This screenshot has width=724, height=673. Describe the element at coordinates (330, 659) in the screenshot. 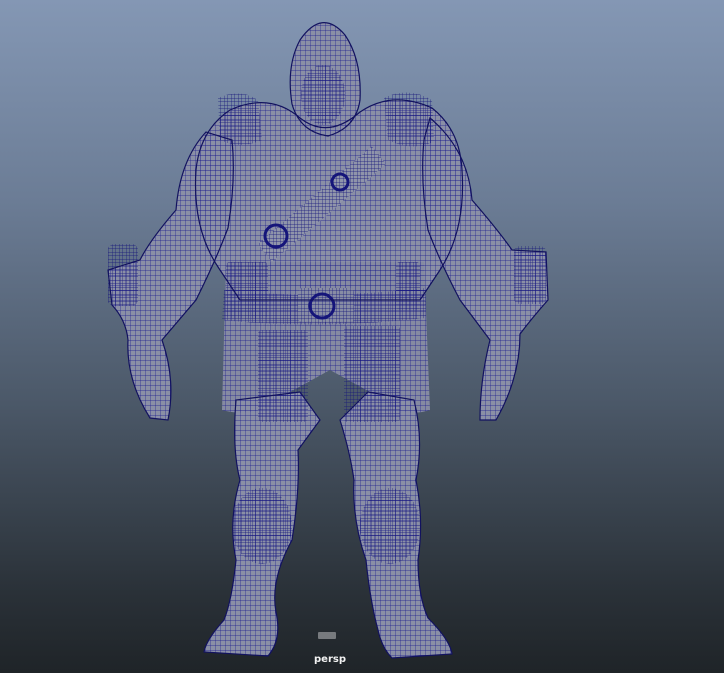

I see `camera-name-label: persp` at that location.